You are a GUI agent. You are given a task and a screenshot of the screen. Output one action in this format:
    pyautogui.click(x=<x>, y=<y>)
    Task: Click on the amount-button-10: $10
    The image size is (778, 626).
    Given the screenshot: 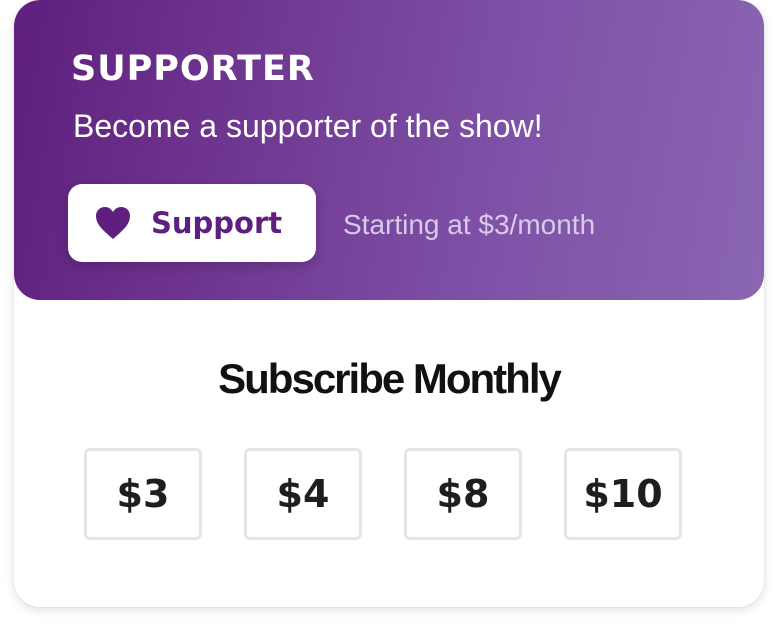 What is the action you would take?
    pyautogui.click(x=623, y=494)
    